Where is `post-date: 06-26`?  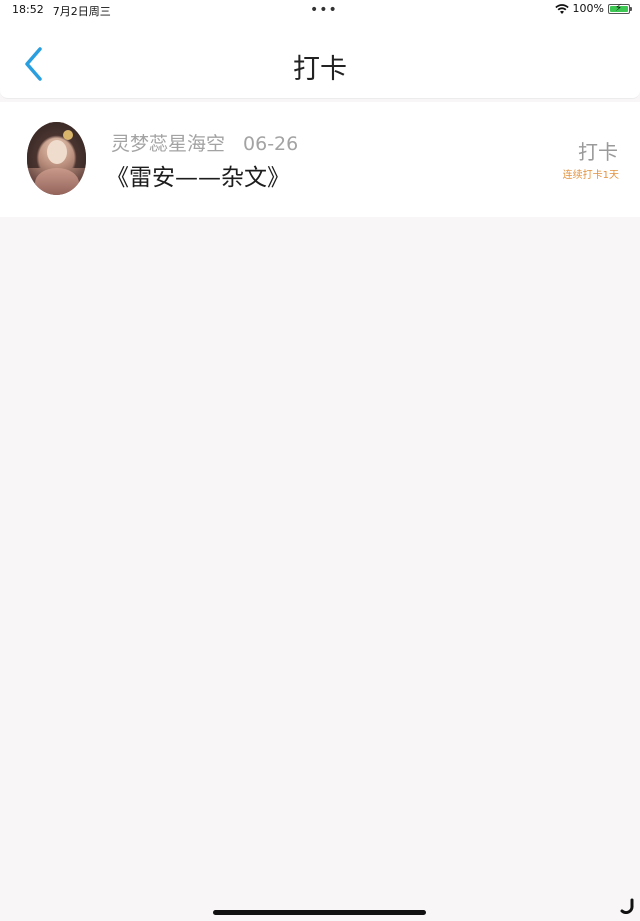
post-date: 06-26 is located at coordinates (271, 144).